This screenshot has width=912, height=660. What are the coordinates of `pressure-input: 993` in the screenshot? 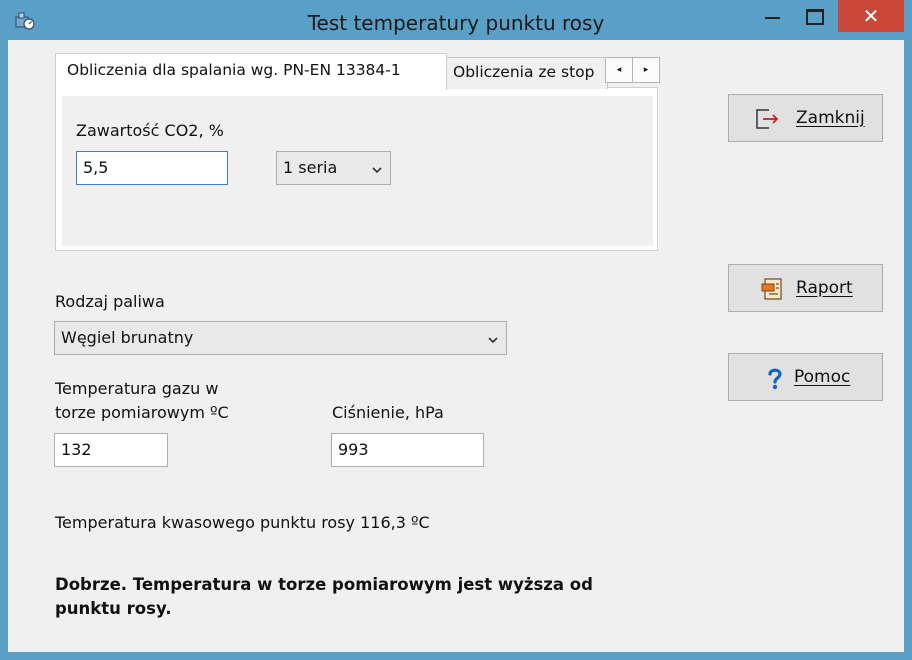 It's located at (407, 450).